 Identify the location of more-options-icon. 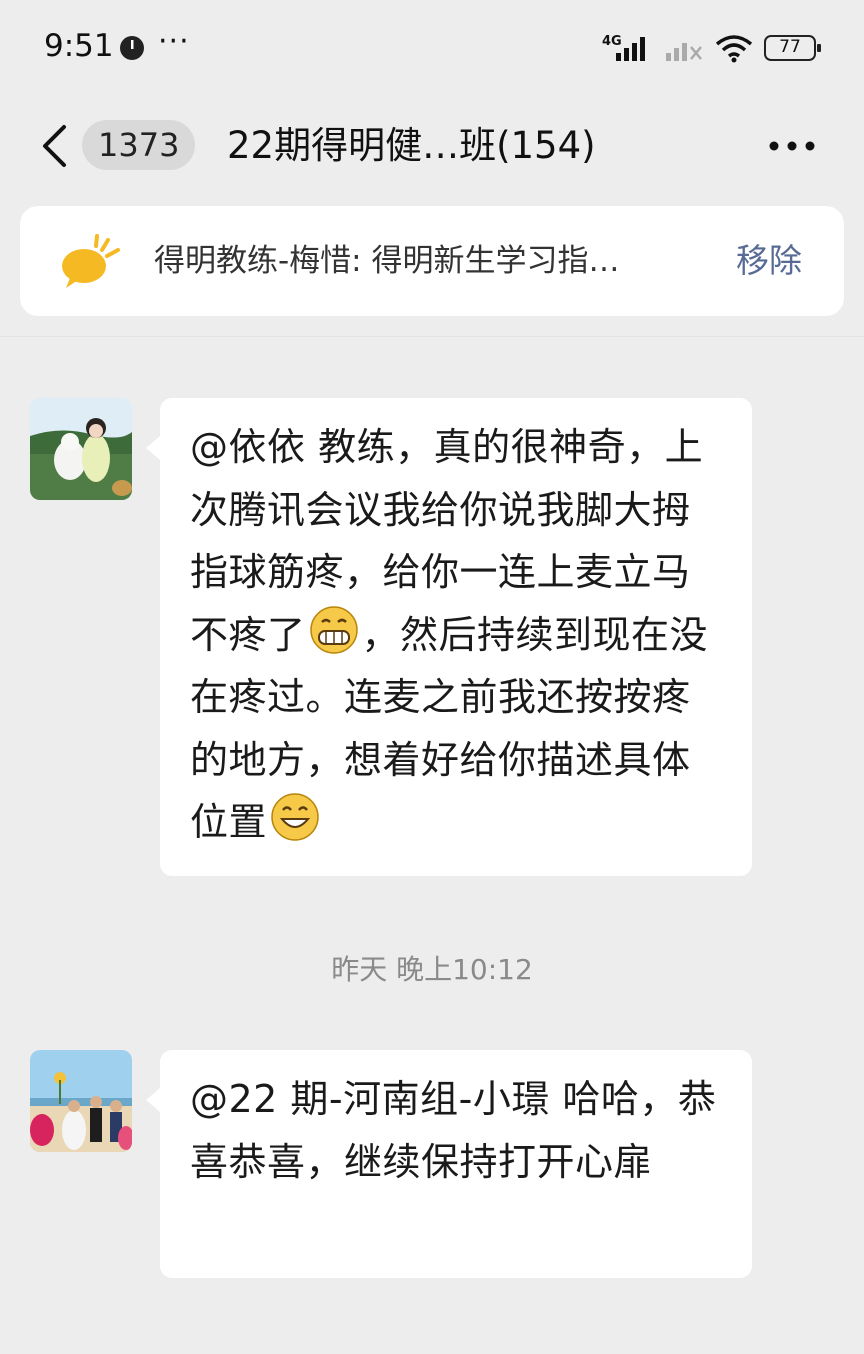
(792, 146).